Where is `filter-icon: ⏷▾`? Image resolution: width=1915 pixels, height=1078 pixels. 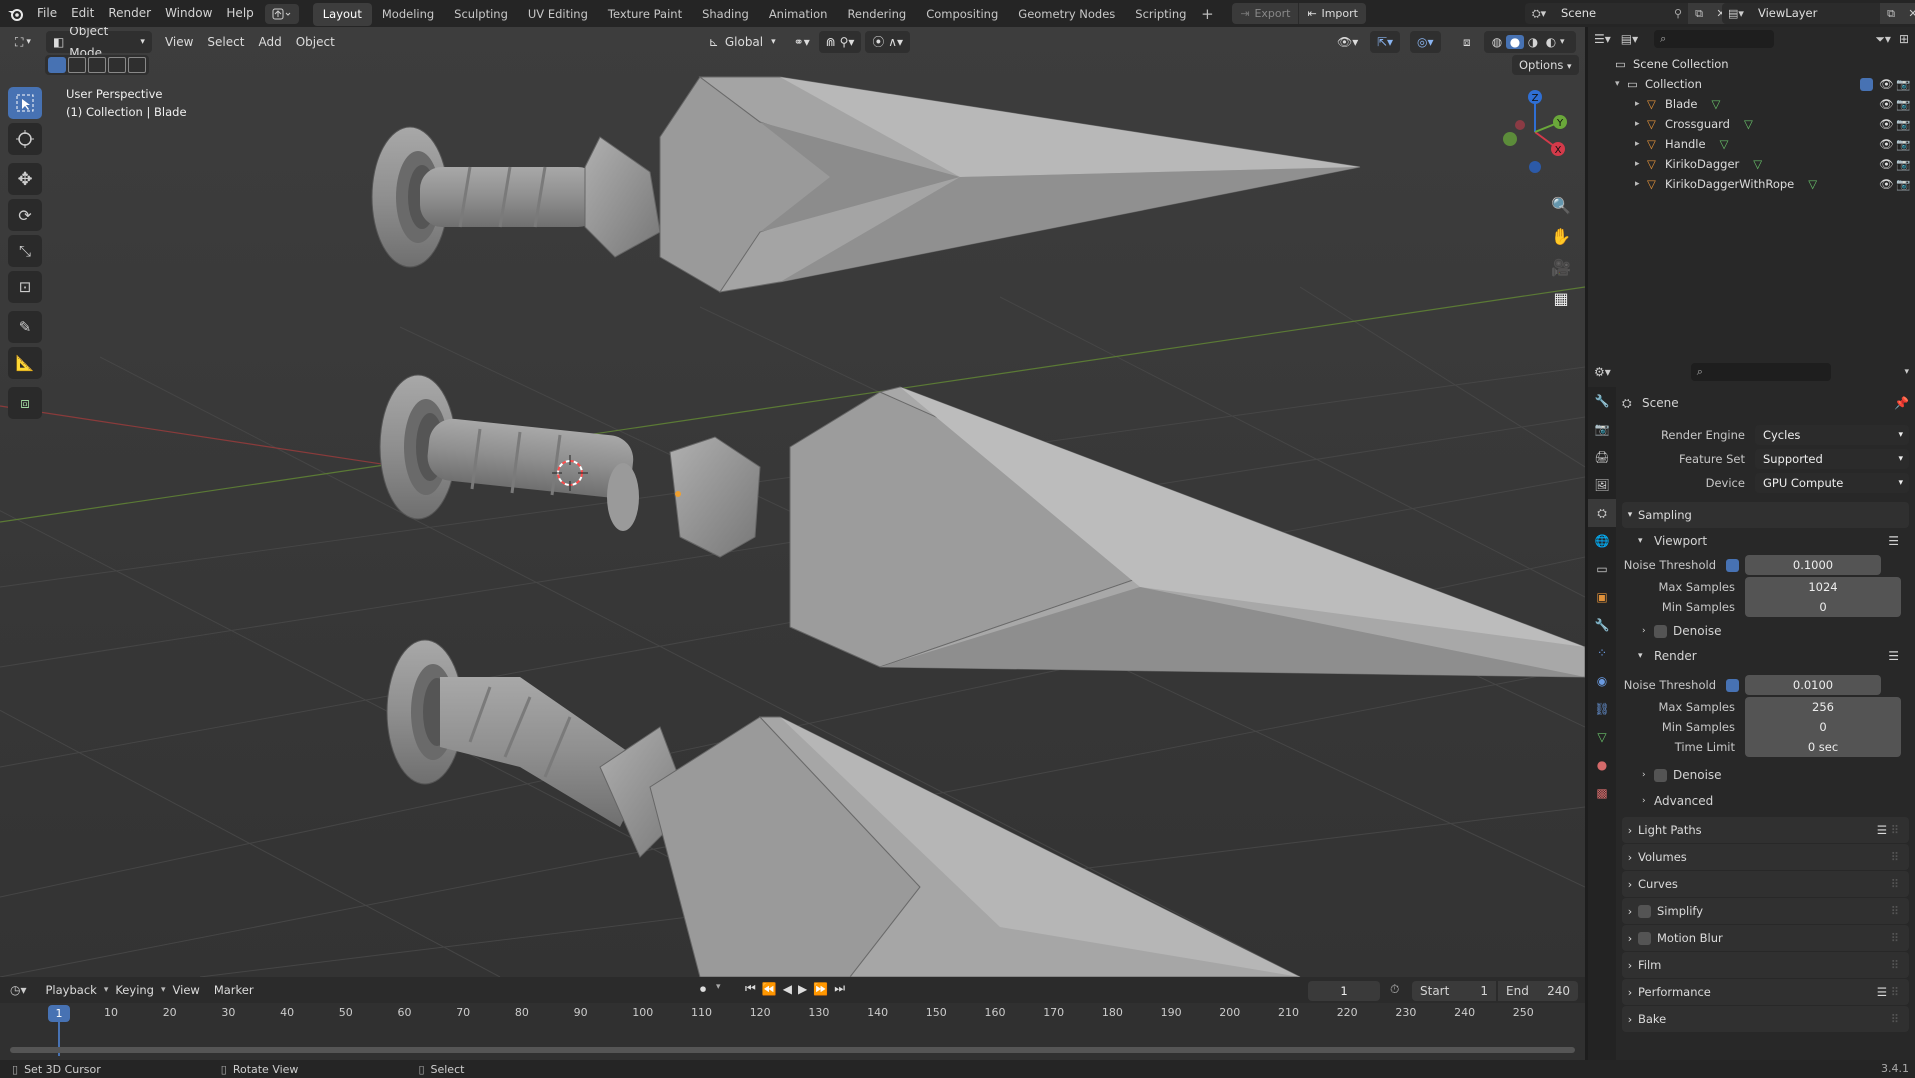
filter-icon: ⏷▾ is located at coordinates (1883, 39).